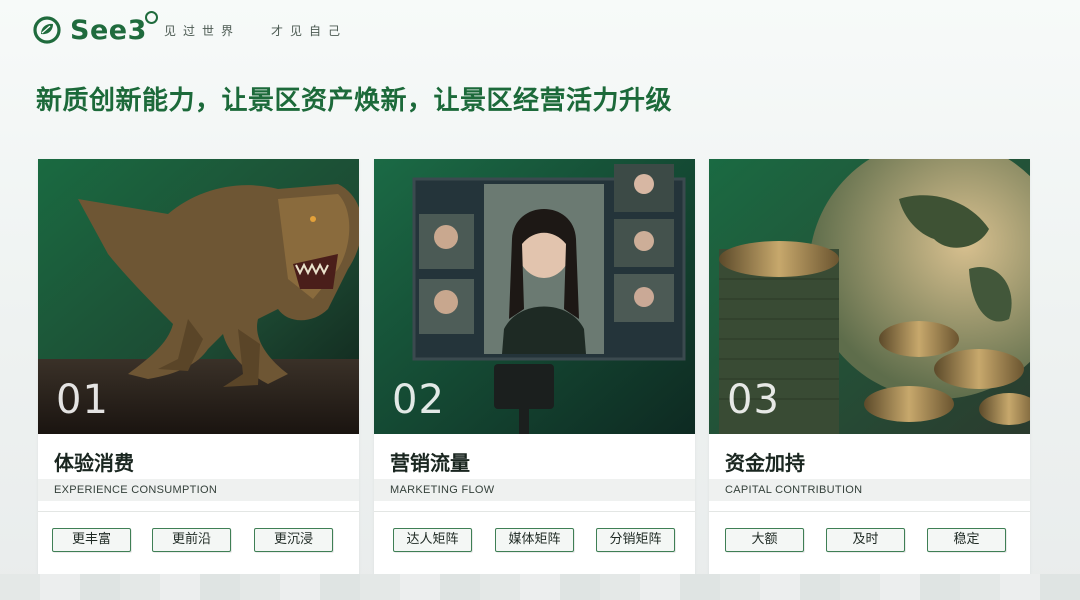 The width and height of the screenshot is (1080, 600). What do you see at coordinates (354, 101) in the screenshot?
I see `page-headline: 新质创新能力，让景区资产焕新，让景区经营活力升级` at bounding box center [354, 101].